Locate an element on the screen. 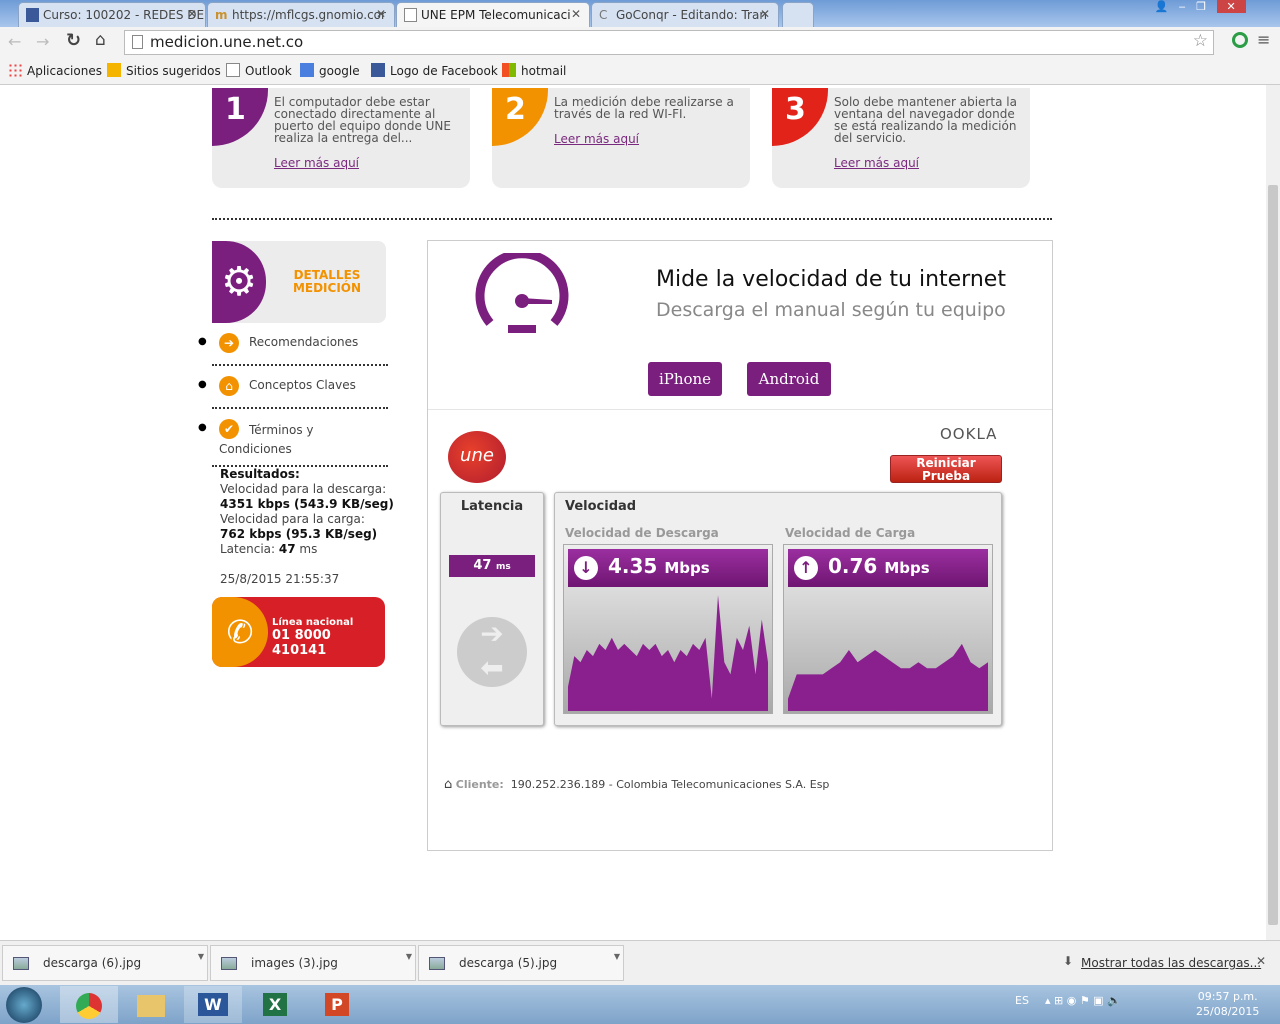 The width and height of the screenshot is (1280, 1024). bookmark-google: google is located at coordinates (330, 70).